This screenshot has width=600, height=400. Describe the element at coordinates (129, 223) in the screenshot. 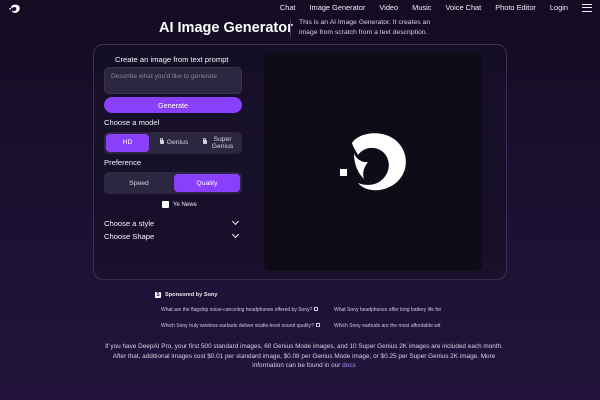

I see `style-label: Choose a style` at that location.